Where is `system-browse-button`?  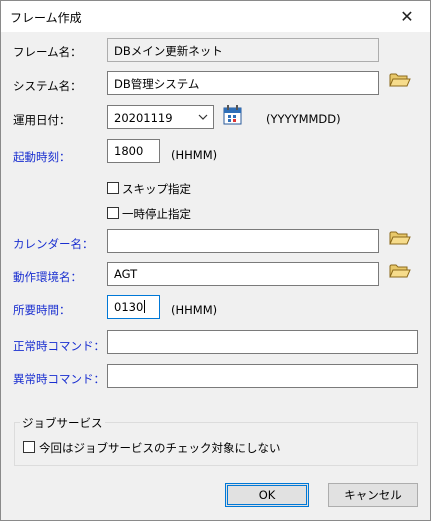 system-browse-button is located at coordinates (401, 82).